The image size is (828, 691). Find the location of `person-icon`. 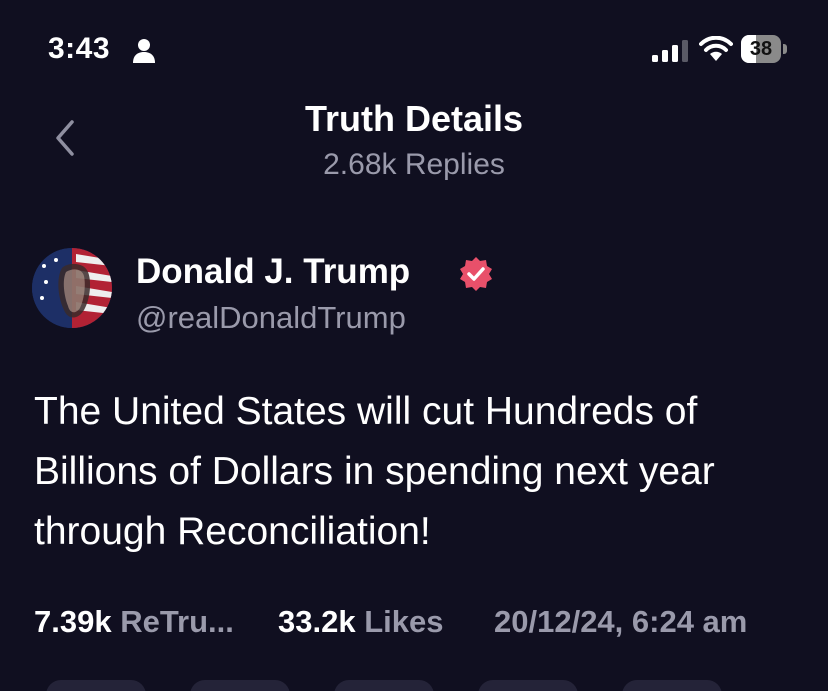

person-icon is located at coordinates (144, 51).